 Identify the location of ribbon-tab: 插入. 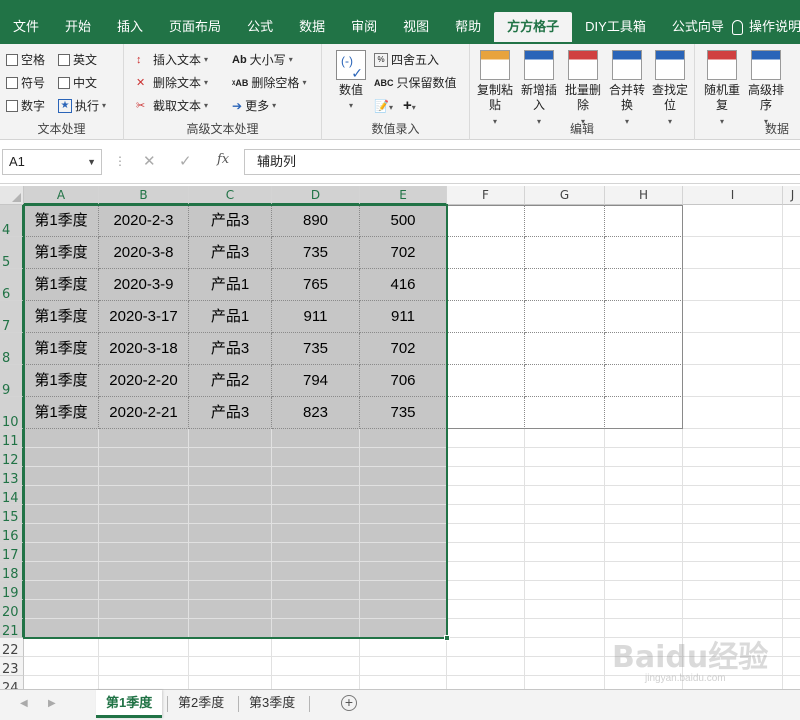
(130, 27).